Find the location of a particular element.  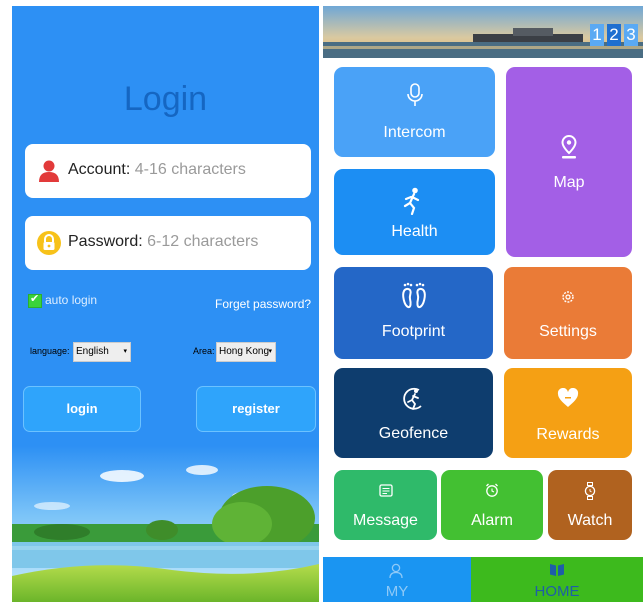

password-placeholder: 6-12 characters is located at coordinates (203, 241).